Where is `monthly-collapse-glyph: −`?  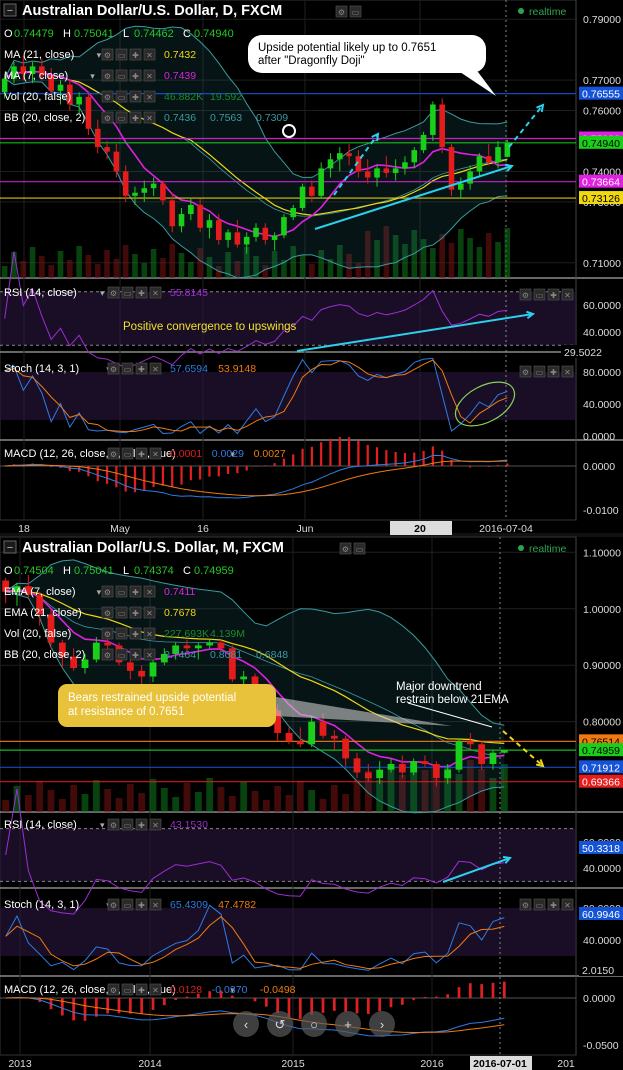
monthly-collapse-glyph: − is located at coordinates (10, 548).